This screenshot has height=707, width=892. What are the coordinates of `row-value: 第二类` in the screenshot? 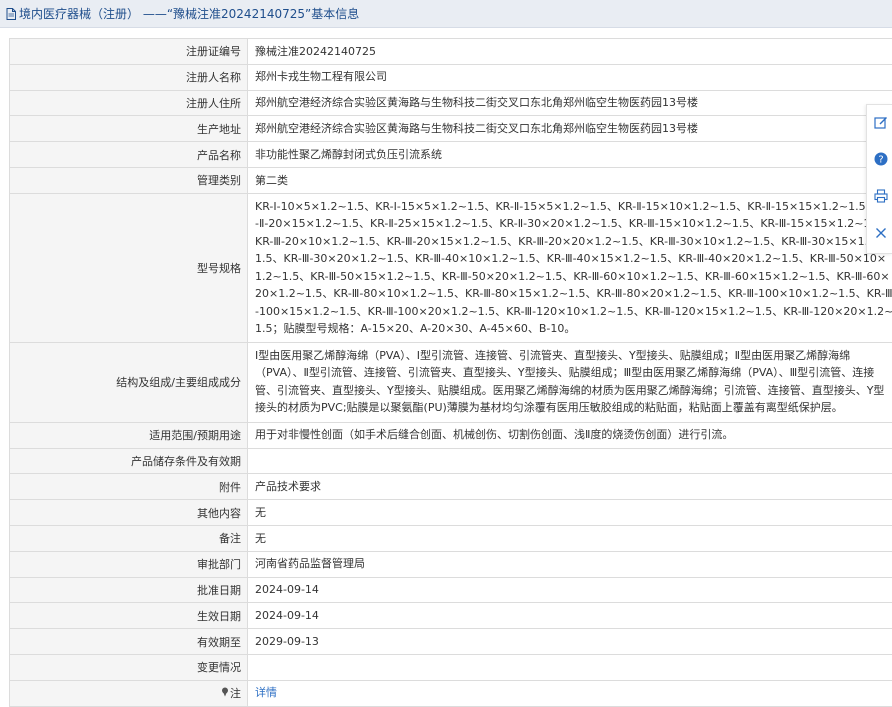 It's located at (570, 180).